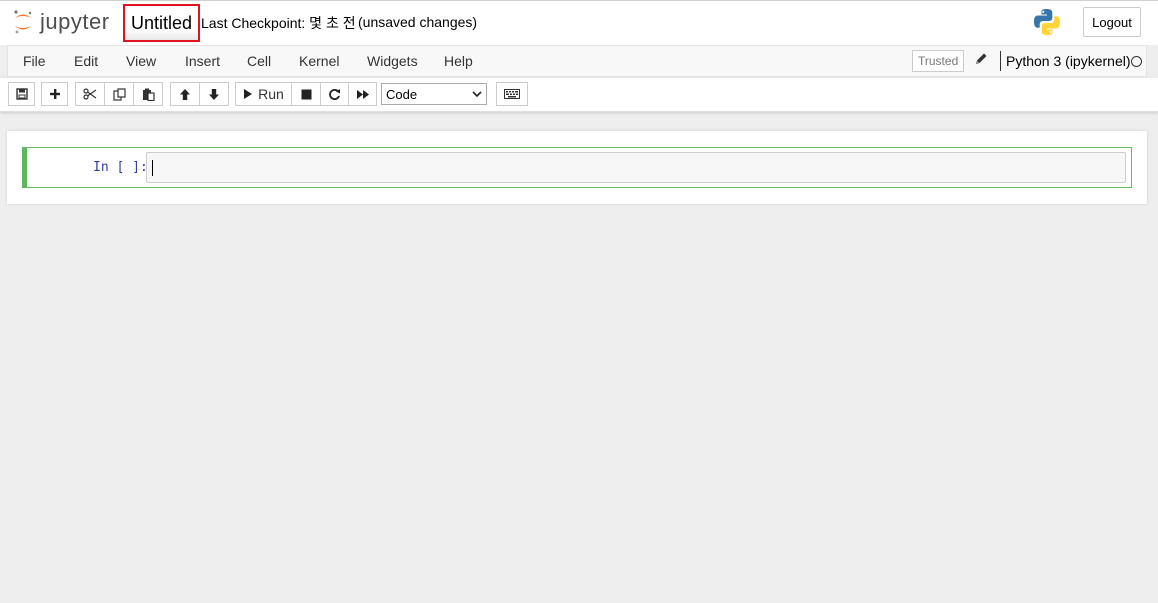 Image resolution: width=1158 pixels, height=603 pixels. I want to click on cell-input-editor, so click(636, 167).